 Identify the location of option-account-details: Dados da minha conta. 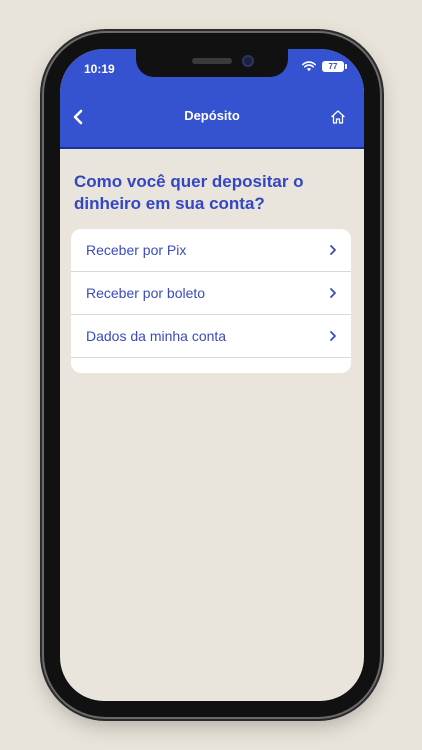
(211, 336).